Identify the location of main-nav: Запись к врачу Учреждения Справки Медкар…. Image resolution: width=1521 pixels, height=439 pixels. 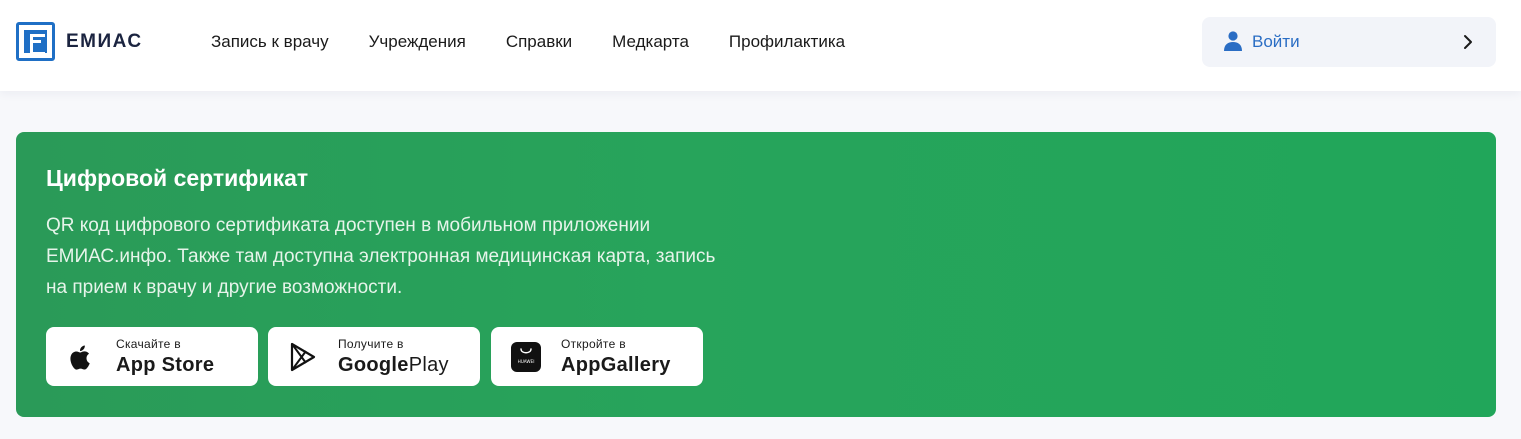
(548, 42).